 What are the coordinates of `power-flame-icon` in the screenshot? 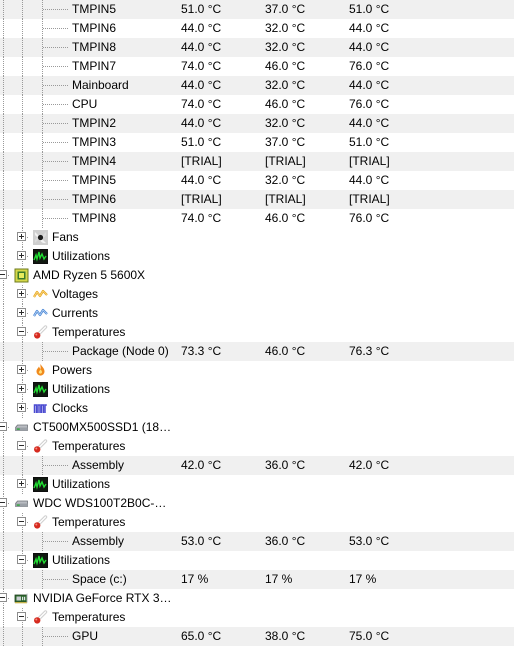 It's located at (40, 370).